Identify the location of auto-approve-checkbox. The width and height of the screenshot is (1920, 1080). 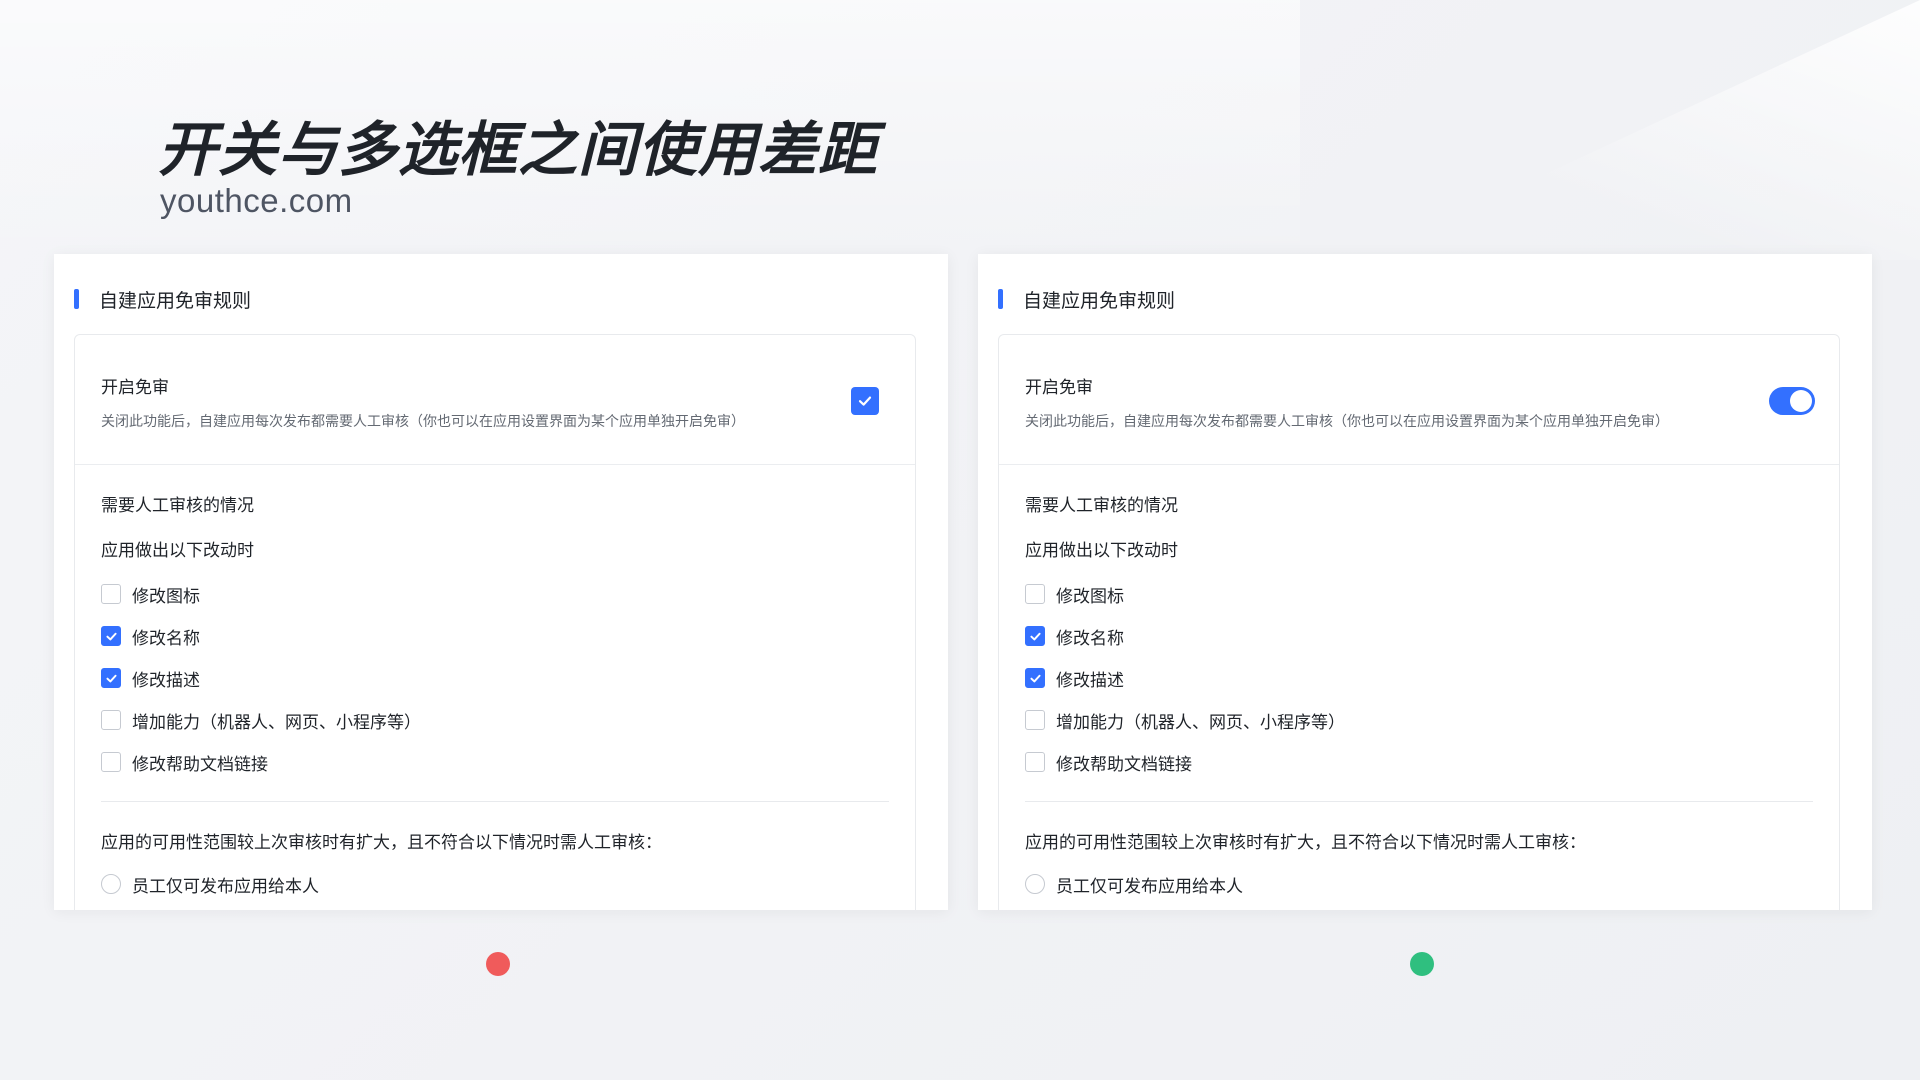
(865, 401).